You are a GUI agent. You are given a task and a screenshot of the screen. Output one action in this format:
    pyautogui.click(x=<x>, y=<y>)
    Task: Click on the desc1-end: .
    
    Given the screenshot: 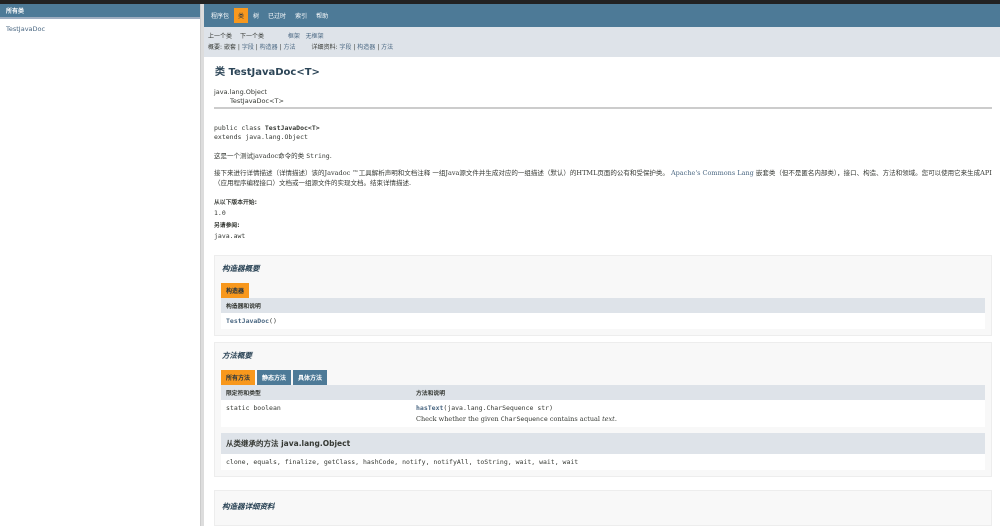 What is the action you would take?
    pyautogui.click(x=330, y=156)
    